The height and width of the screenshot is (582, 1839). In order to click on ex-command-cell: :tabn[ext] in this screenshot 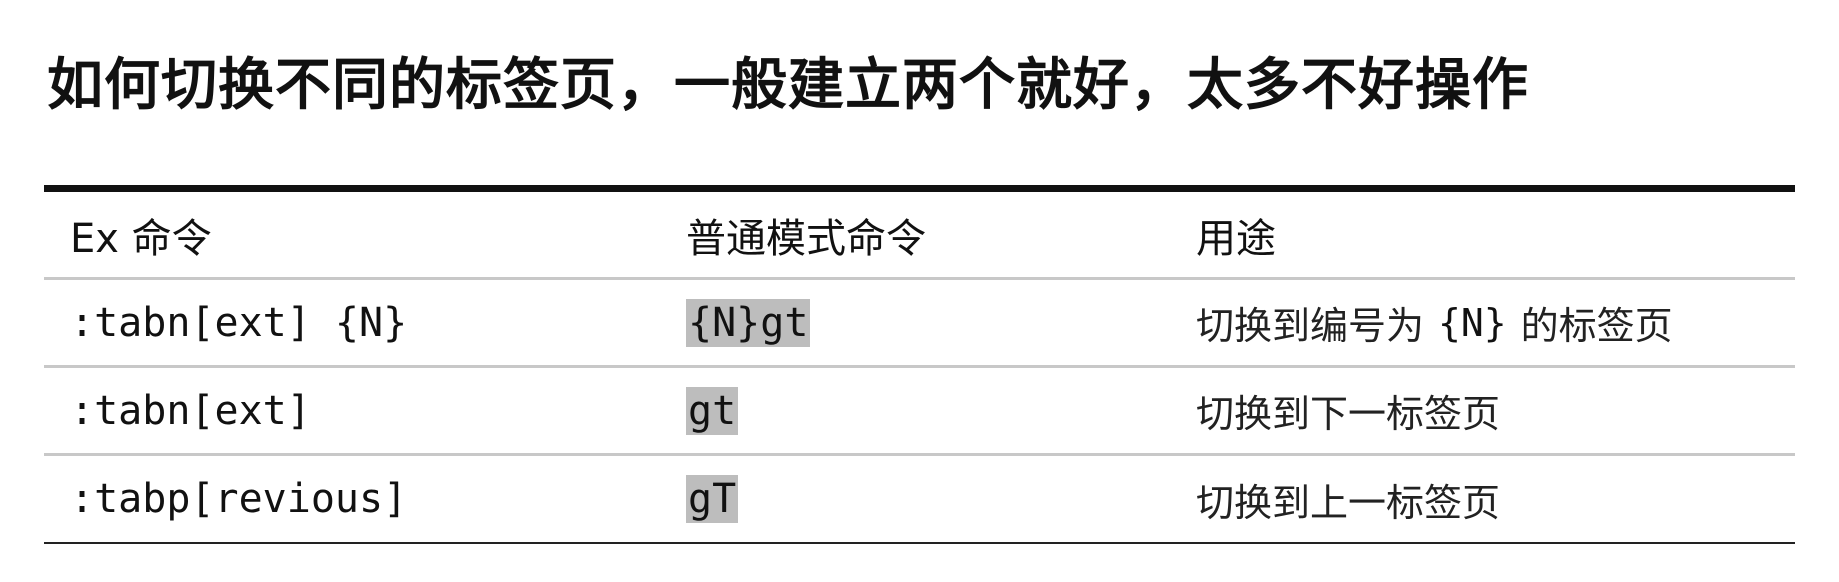, I will do `click(190, 410)`.